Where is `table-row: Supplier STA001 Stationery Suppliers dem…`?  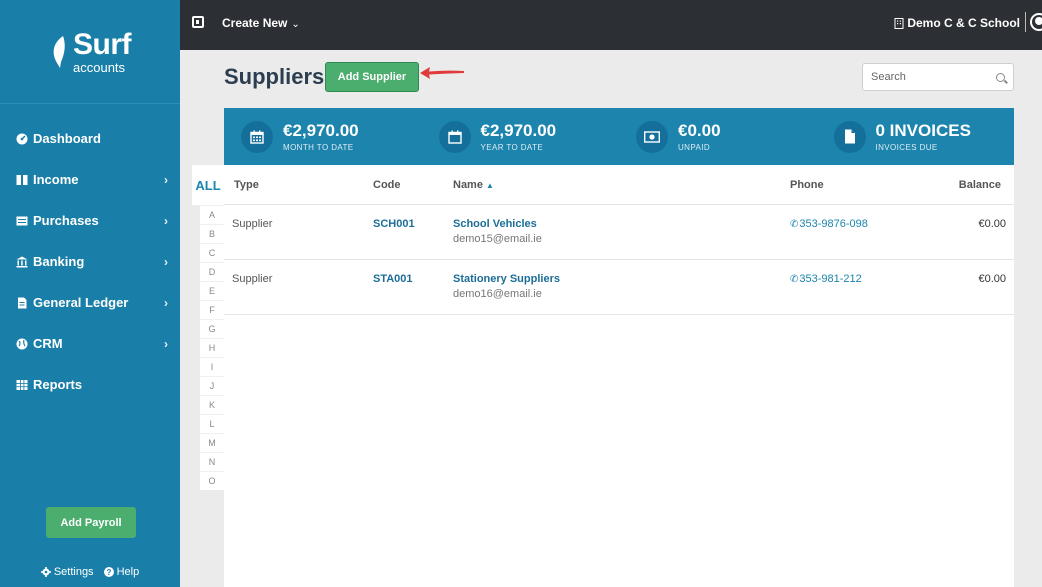
table-row: Supplier STA001 Stationery Suppliers dem… is located at coordinates (619, 287).